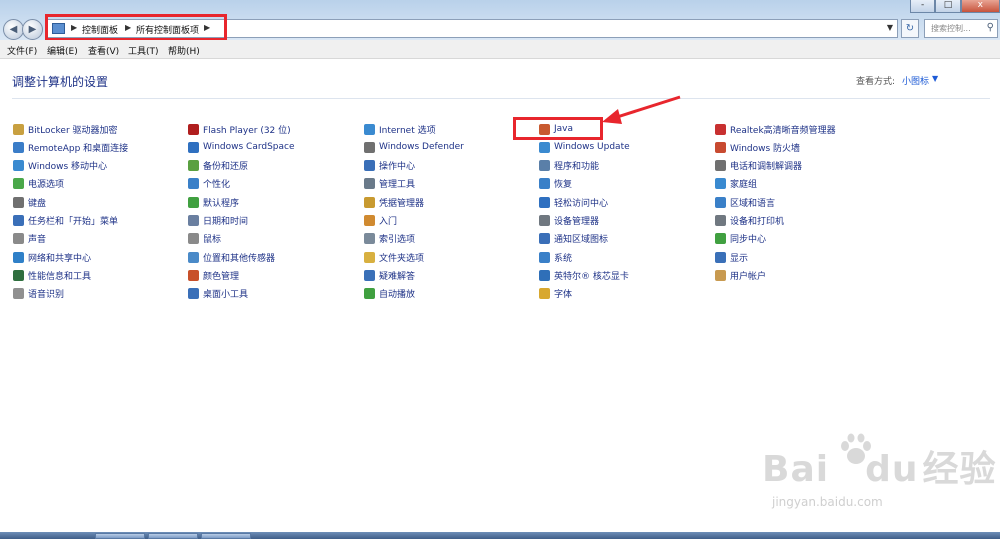 The height and width of the screenshot is (539, 1000). Describe the element at coordinates (783, 130) in the screenshot. I see `item-label: Realtek高清晰音频管理器` at that location.